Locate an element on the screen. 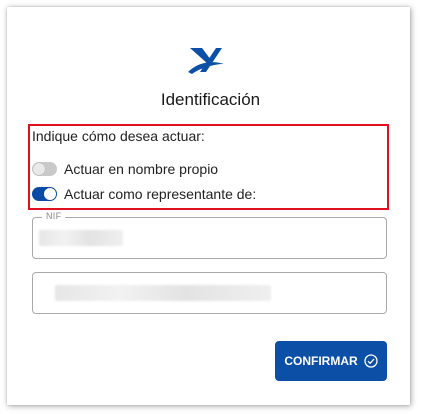  option-representative: Actuar como representante de: is located at coordinates (144, 194).